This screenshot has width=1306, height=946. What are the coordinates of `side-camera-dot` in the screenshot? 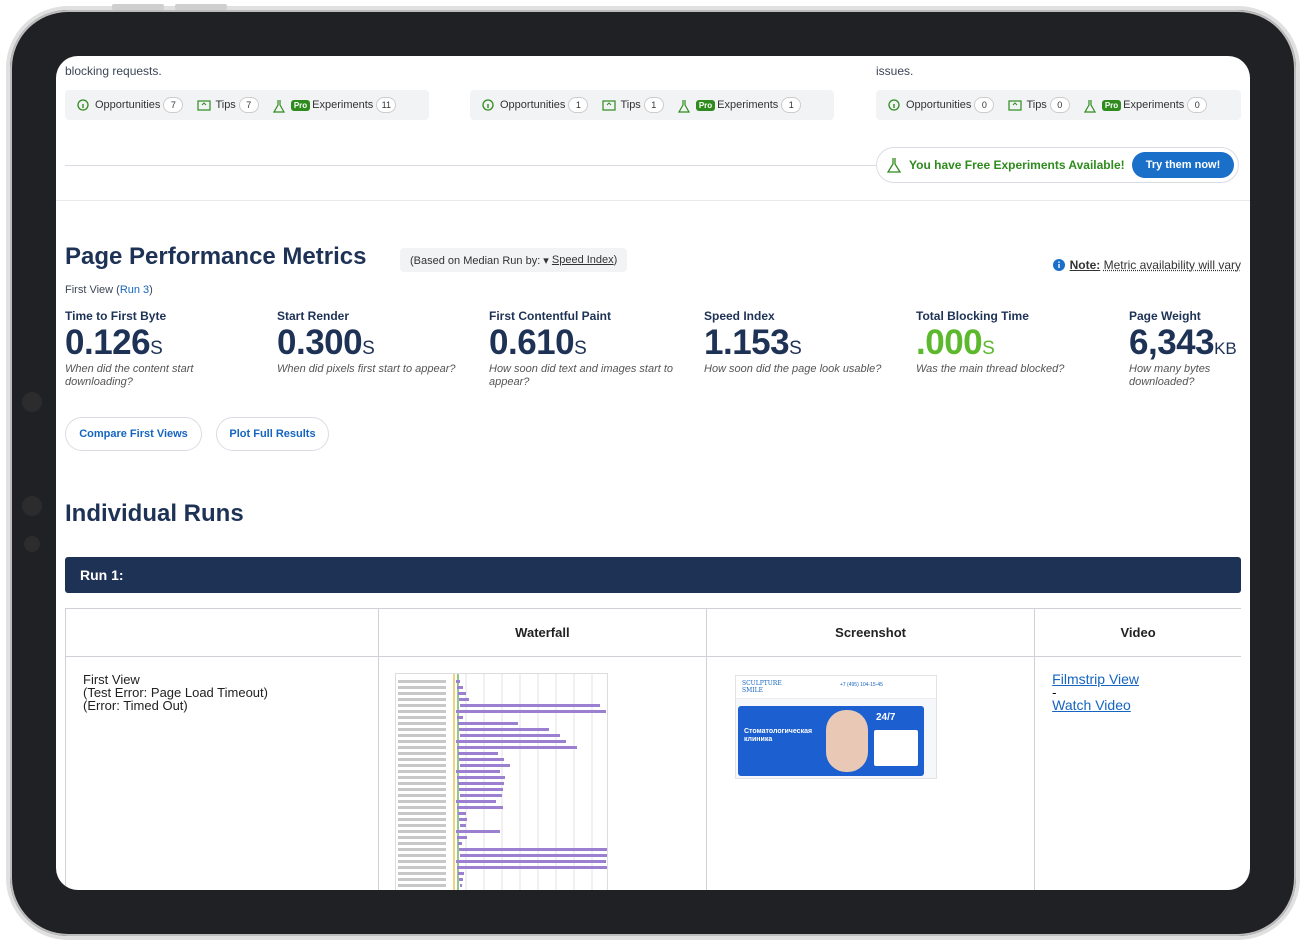 It's located at (32, 402).